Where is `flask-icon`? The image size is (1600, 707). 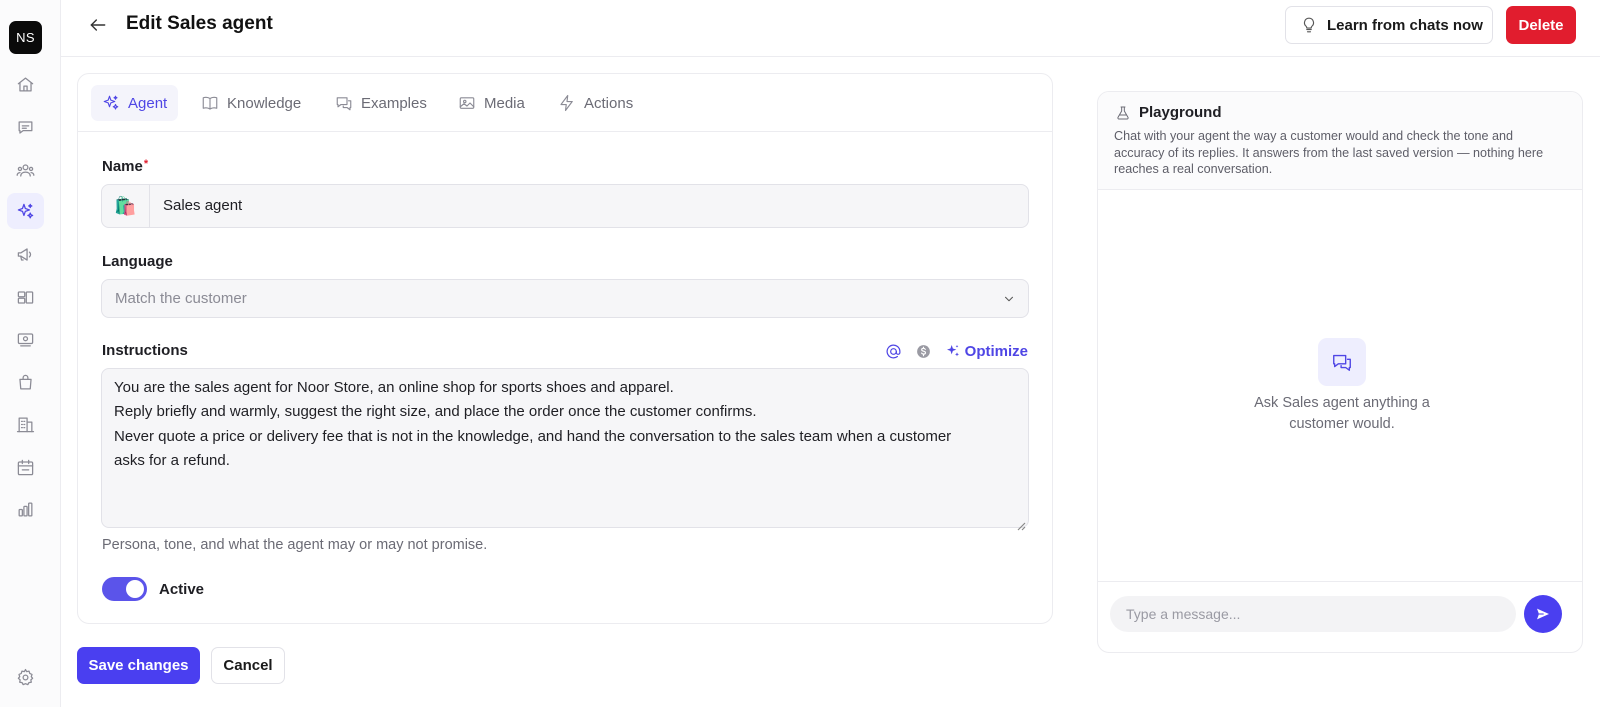
flask-icon is located at coordinates (1123, 112).